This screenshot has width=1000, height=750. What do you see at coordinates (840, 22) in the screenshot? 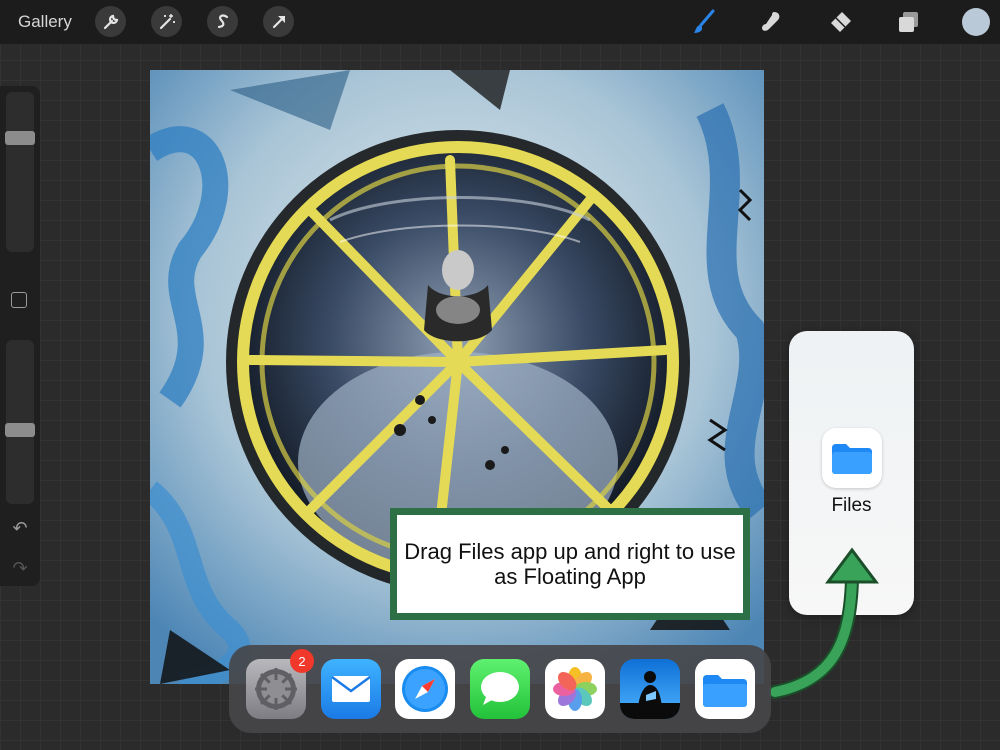
I see `eraser-icon` at bounding box center [840, 22].